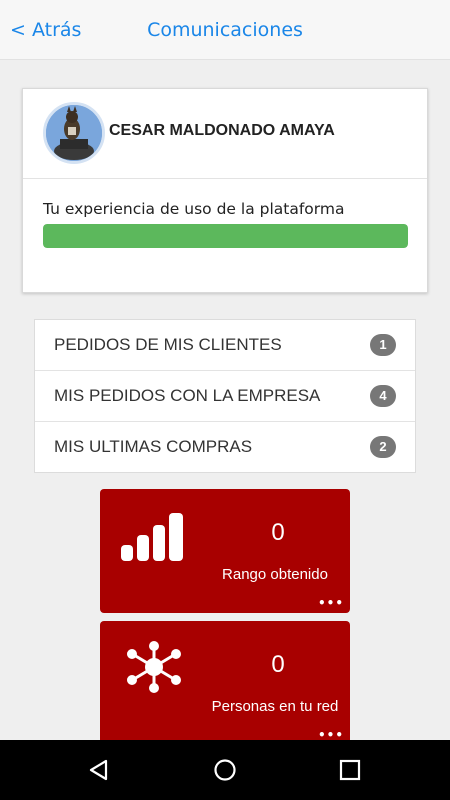 The width and height of the screenshot is (450, 800). What do you see at coordinates (222, 130) in the screenshot?
I see `user-name: CESAR MALDONADO AMAYA` at bounding box center [222, 130].